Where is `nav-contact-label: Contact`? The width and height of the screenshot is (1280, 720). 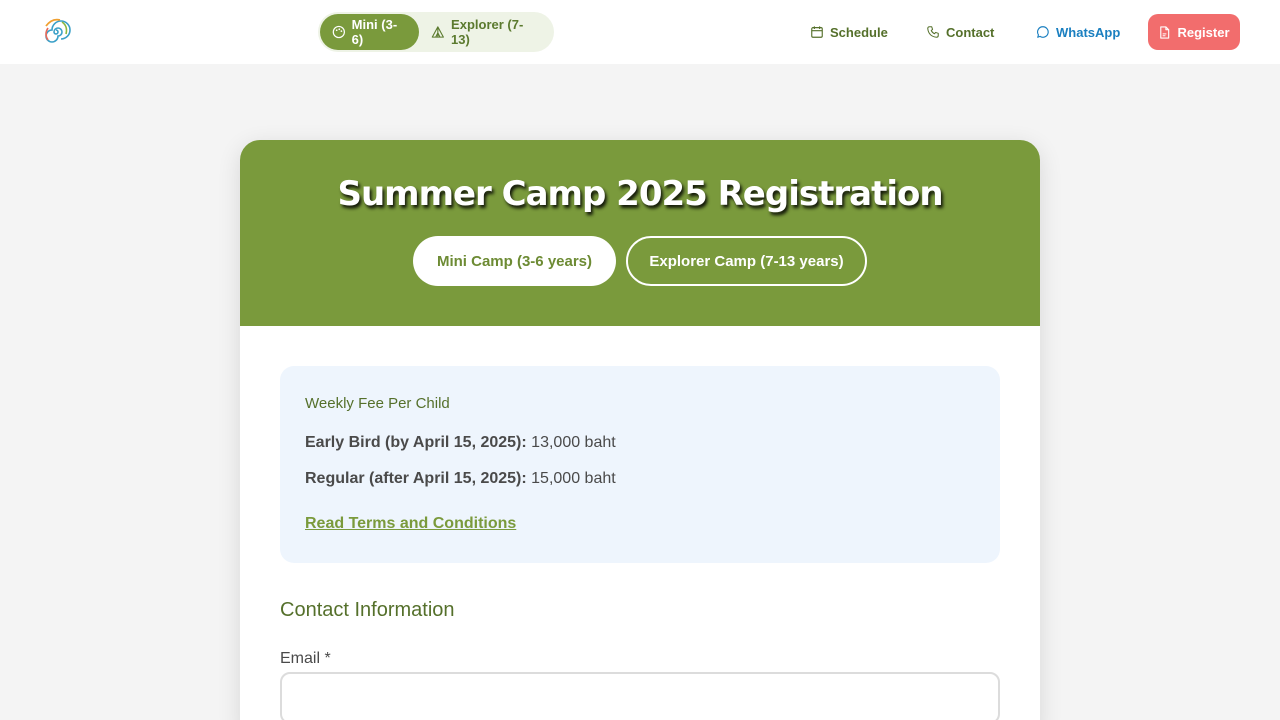 nav-contact-label: Contact is located at coordinates (970, 32).